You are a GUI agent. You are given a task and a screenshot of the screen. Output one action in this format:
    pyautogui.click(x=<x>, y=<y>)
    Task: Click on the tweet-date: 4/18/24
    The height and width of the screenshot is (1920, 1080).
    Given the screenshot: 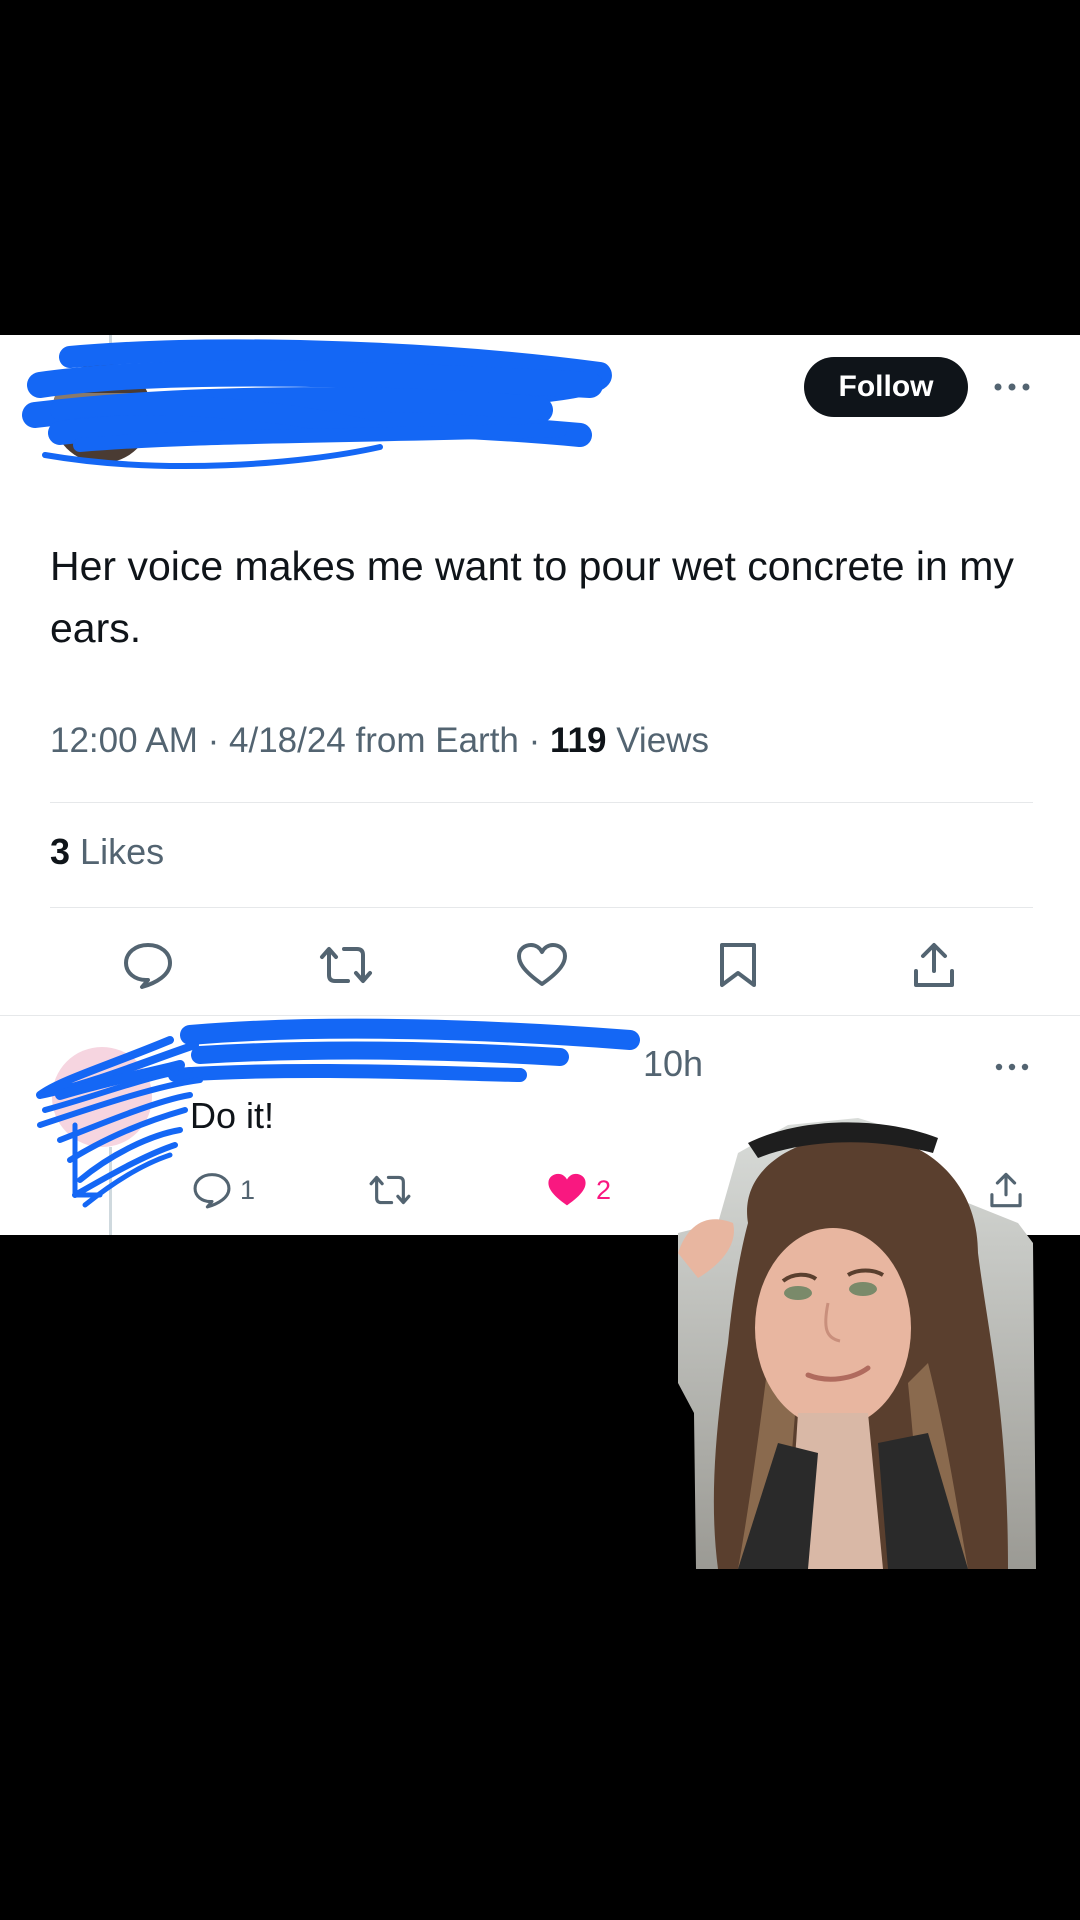 What is the action you would take?
    pyautogui.click(x=287, y=740)
    